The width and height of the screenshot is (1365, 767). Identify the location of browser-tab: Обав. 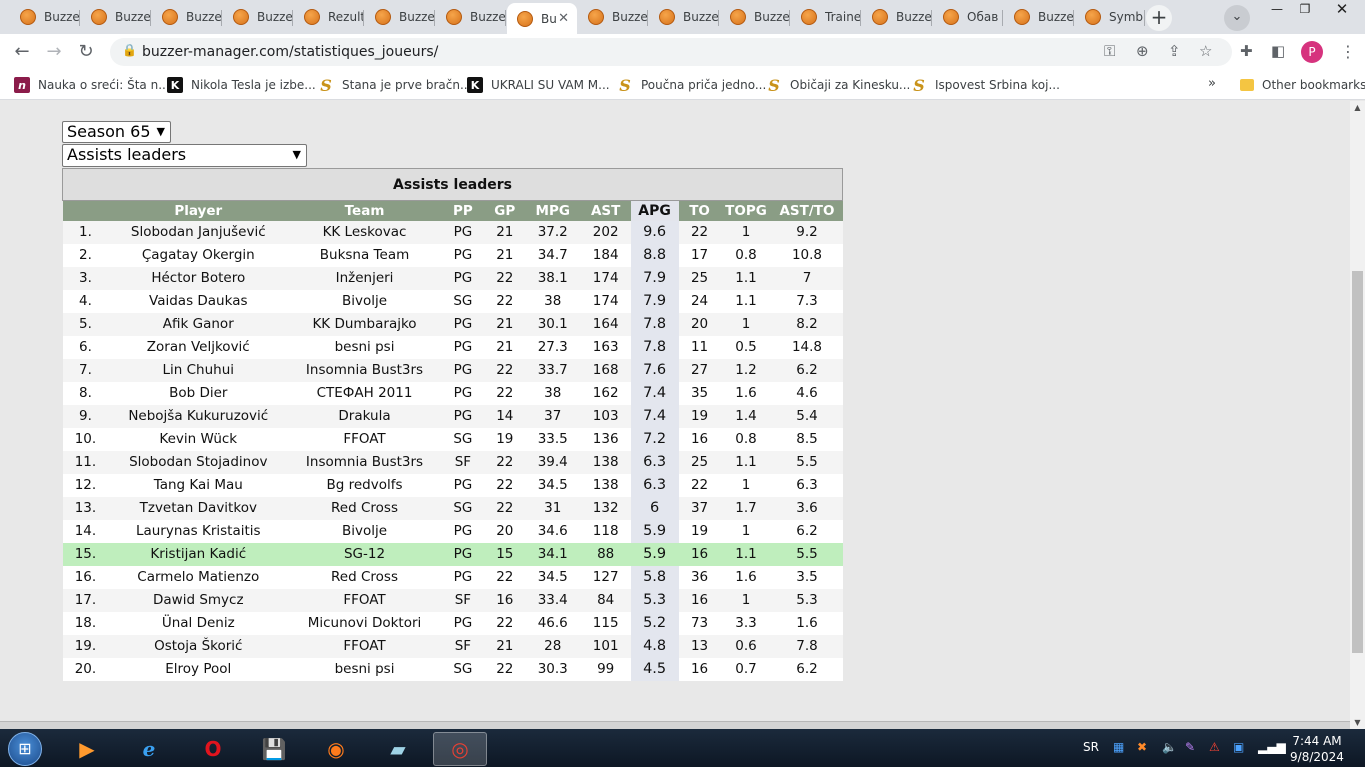
(968, 17).